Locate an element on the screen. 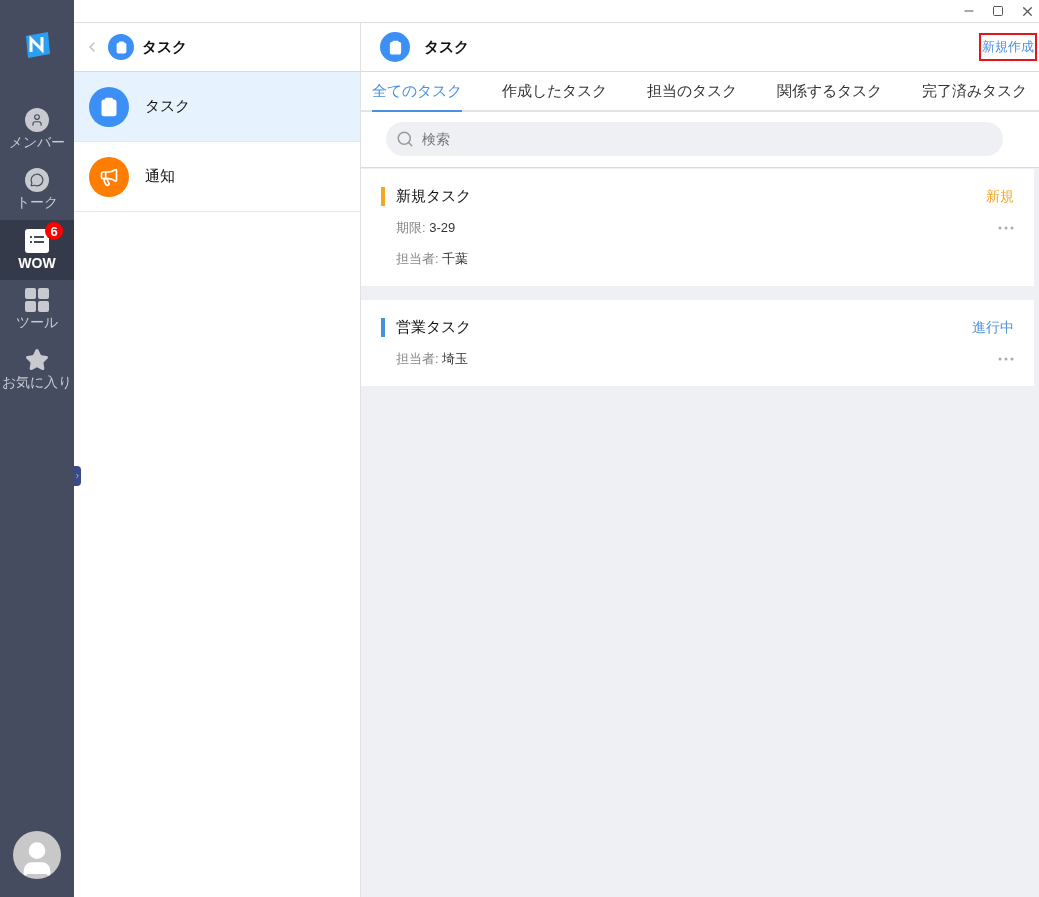 The width and height of the screenshot is (1039, 897). task-field: 担当者: 千葉 is located at coordinates (432, 259).